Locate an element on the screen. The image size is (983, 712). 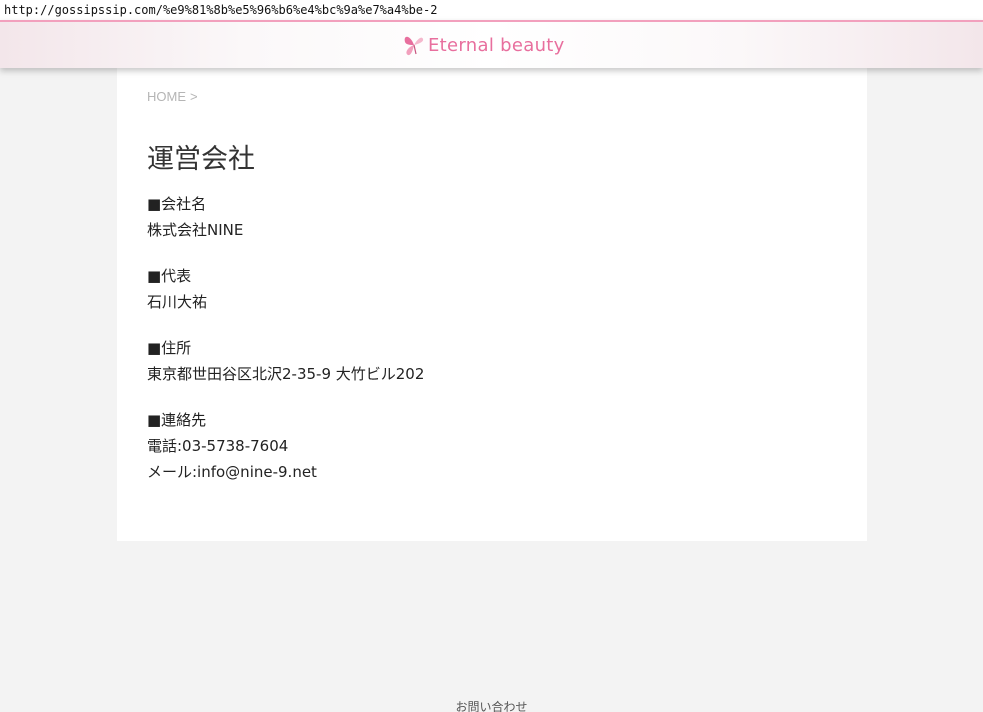
site-header: Eternal beauty is located at coordinates (491, 44).